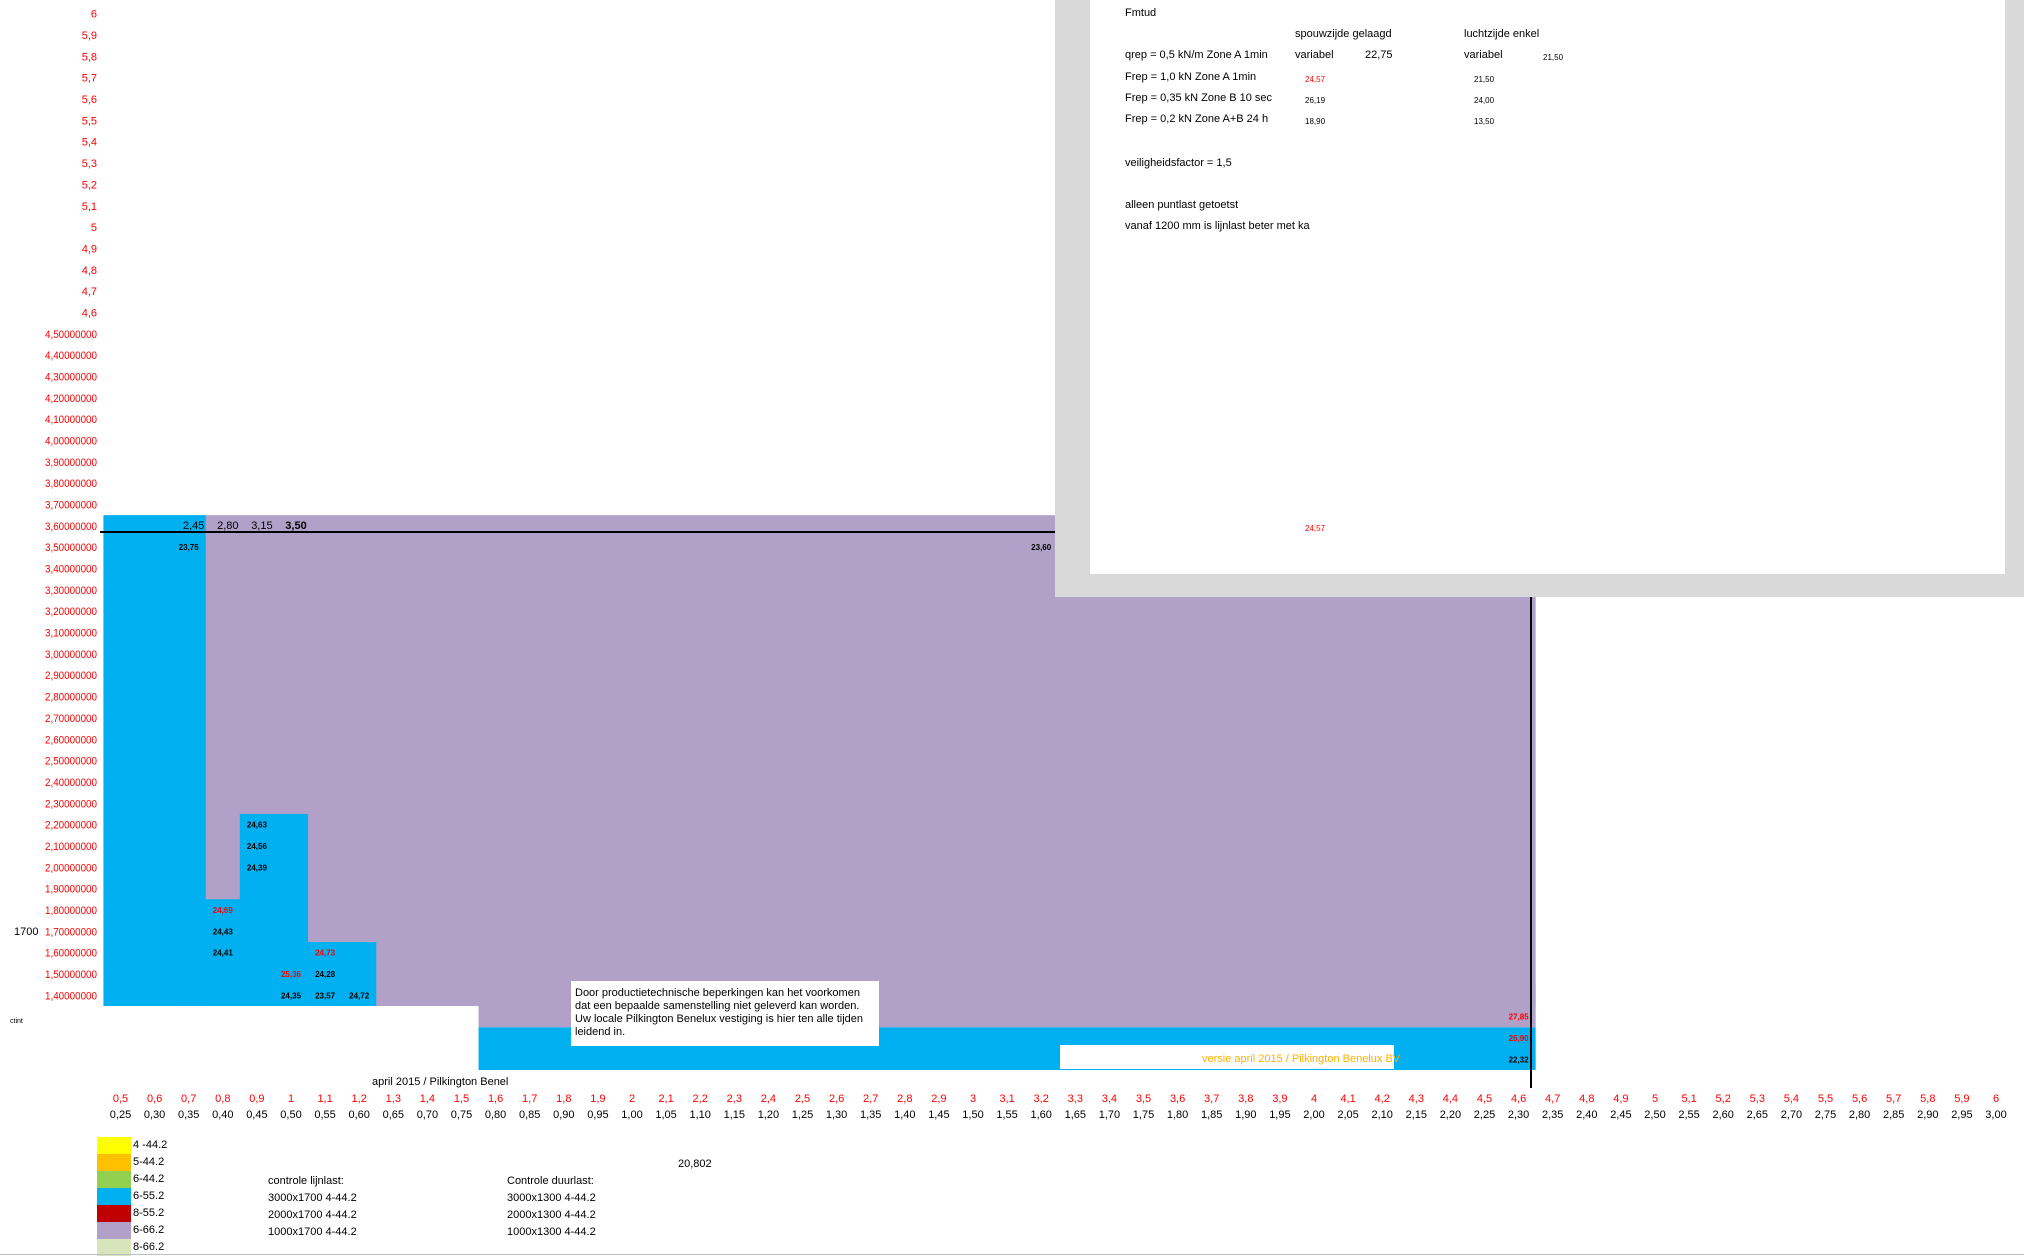 The width and height of the screenshot is (2024, 1259). I want to click on x-top-tick-label: 1,5, so click(461, 1099).